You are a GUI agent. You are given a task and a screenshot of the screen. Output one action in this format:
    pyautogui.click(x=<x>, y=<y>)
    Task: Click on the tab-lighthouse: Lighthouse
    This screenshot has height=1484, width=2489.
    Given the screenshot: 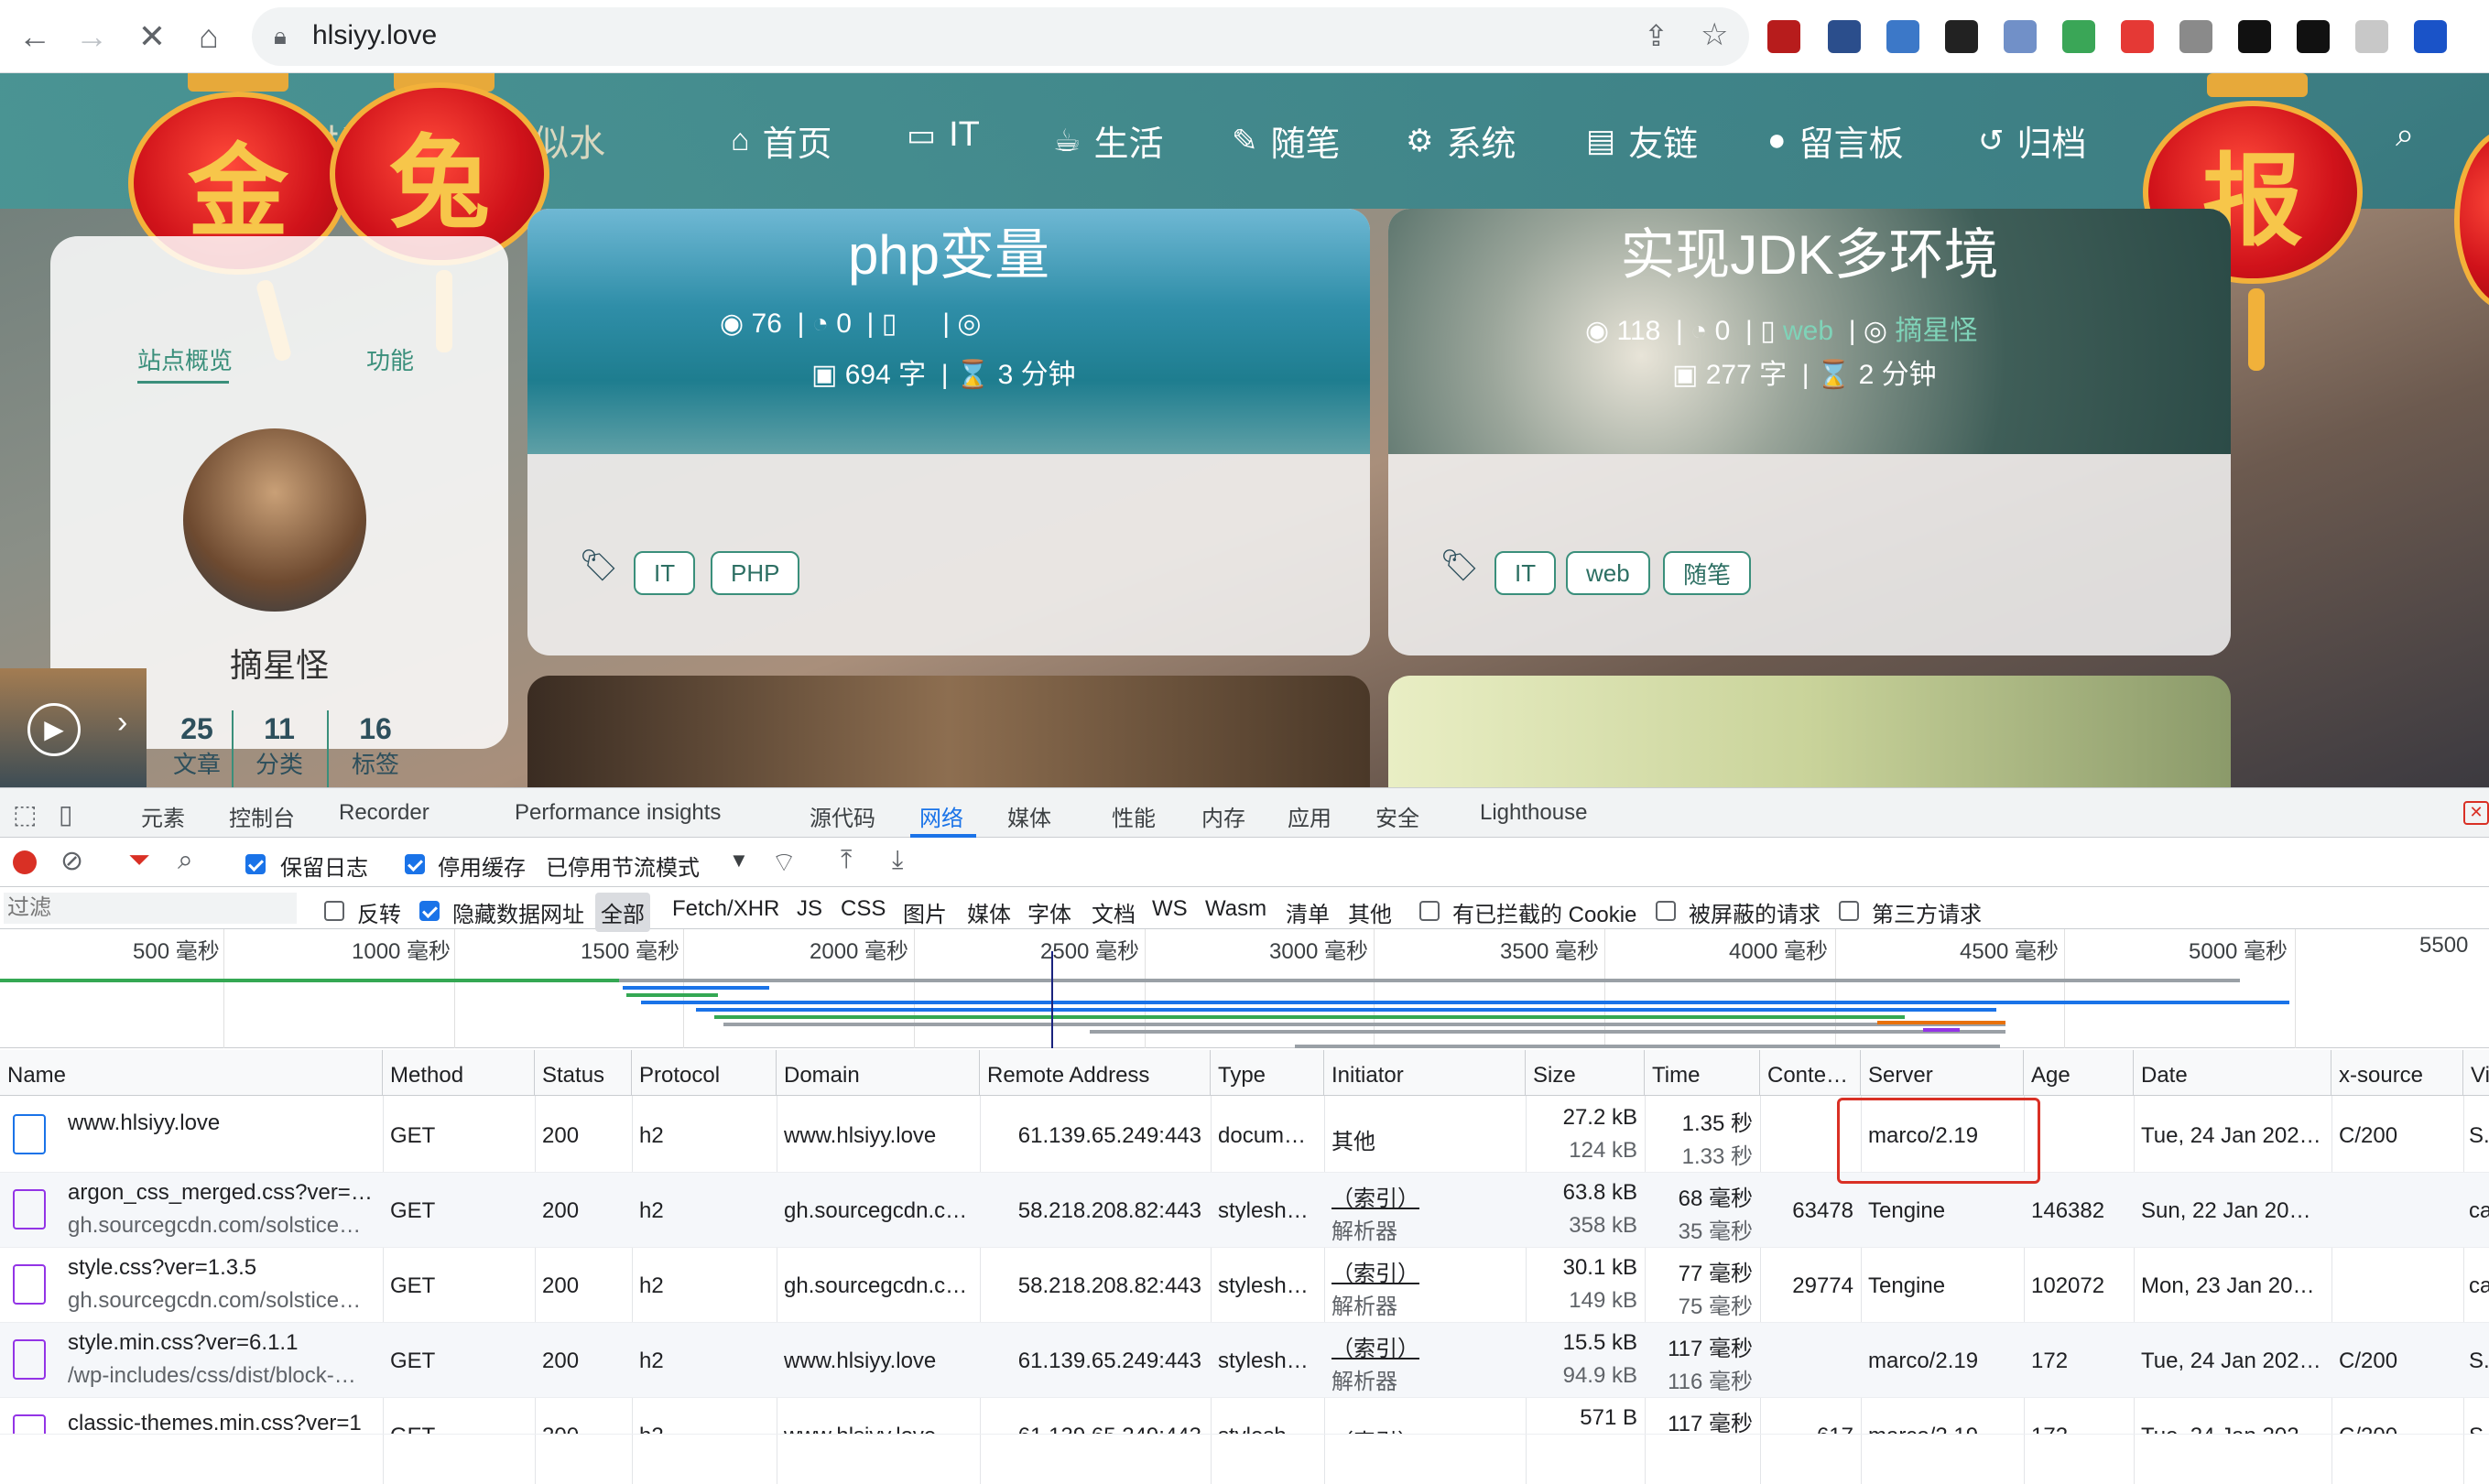 What is the action you would take?
    pyautogui.click(x=1533, y=813)
    